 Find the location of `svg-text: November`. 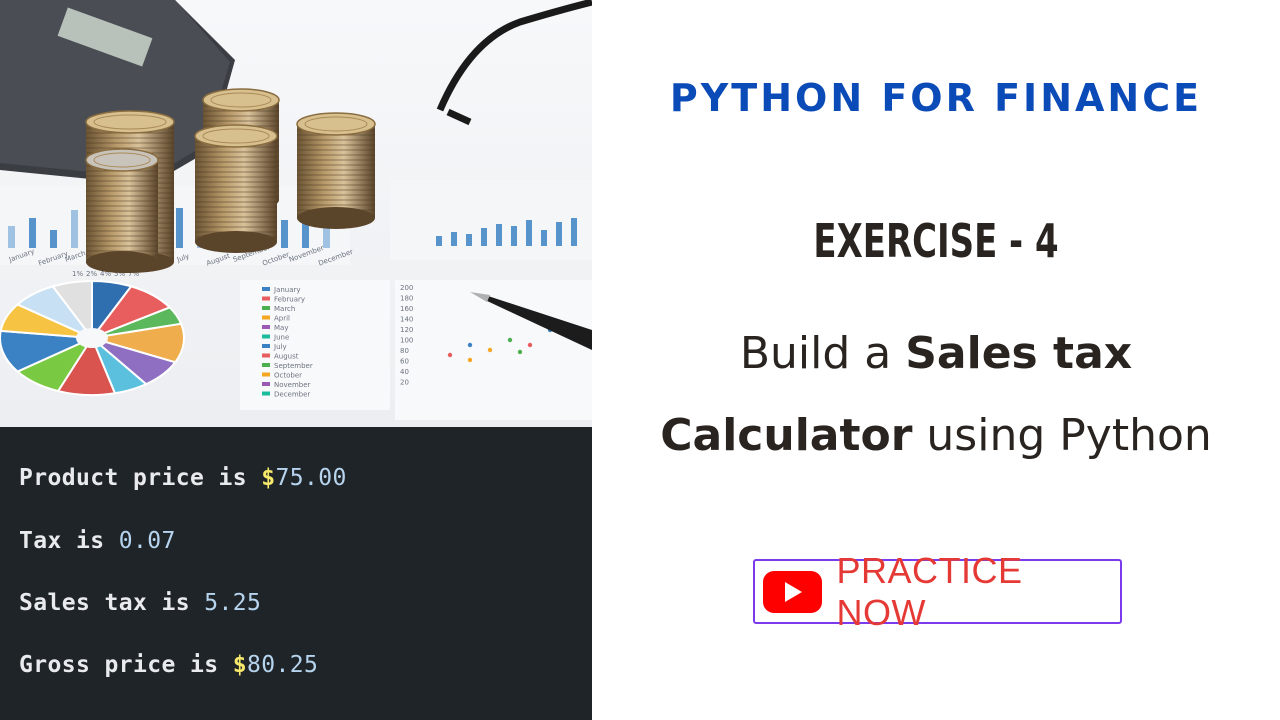

svg-text: November is located at coordinates (292, 385).